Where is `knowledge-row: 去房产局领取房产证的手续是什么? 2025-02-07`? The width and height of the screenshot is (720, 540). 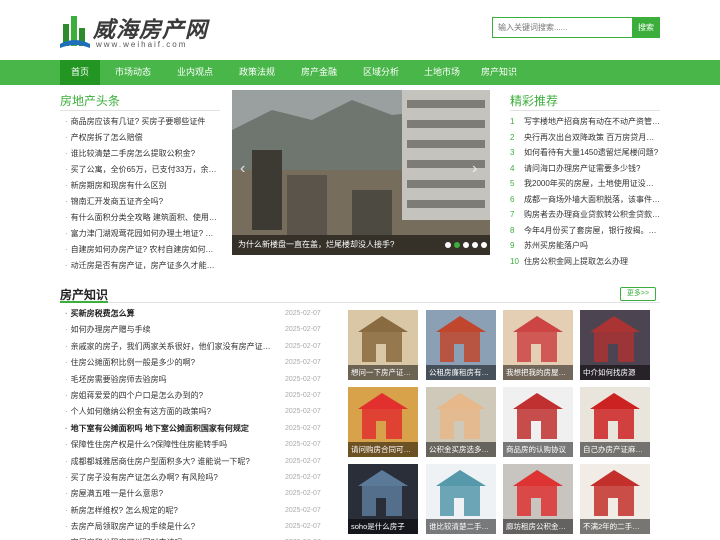 knowledge-row: 去房产局领取房产证的手续是什么? 2025-02-07 is located at coordinates (196, 527).